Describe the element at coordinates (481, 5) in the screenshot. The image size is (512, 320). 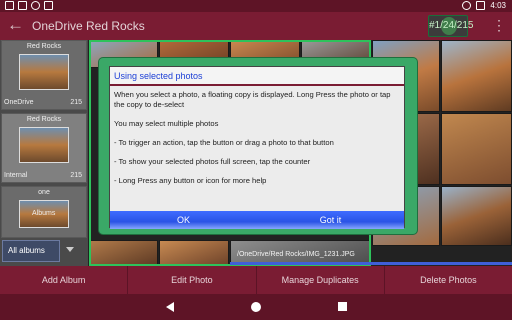
I see `battery-icon` at that location.